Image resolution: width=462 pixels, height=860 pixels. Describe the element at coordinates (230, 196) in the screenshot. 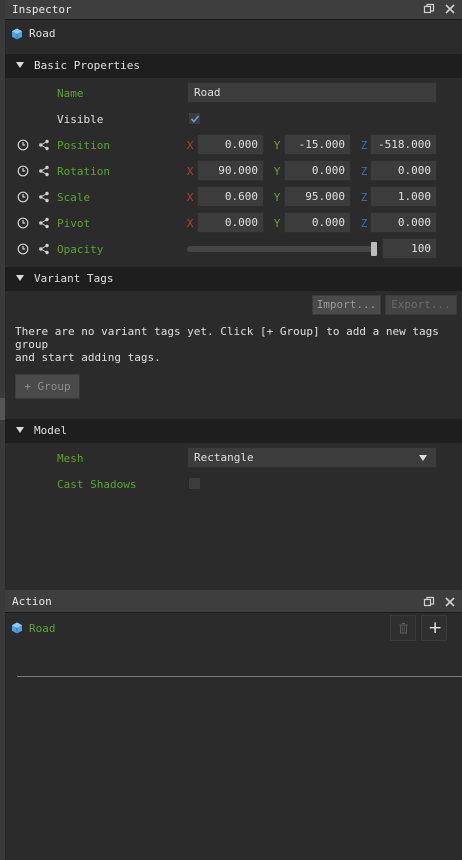

I see `scale-x-field: 0.600` at that location.